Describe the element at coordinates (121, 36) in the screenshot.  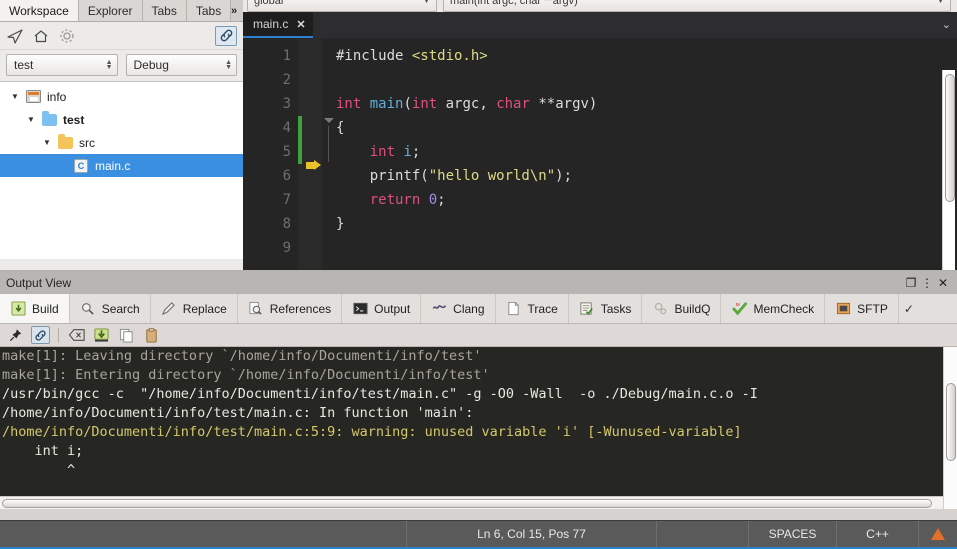
I see `workspace-toolbar` at that location.